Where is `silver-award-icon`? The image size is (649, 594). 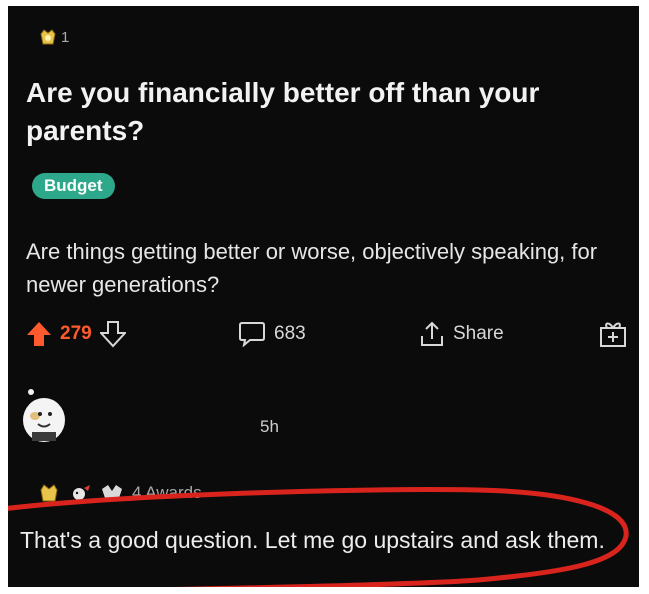
silver-award-icon is located at coordinates (112, 493).